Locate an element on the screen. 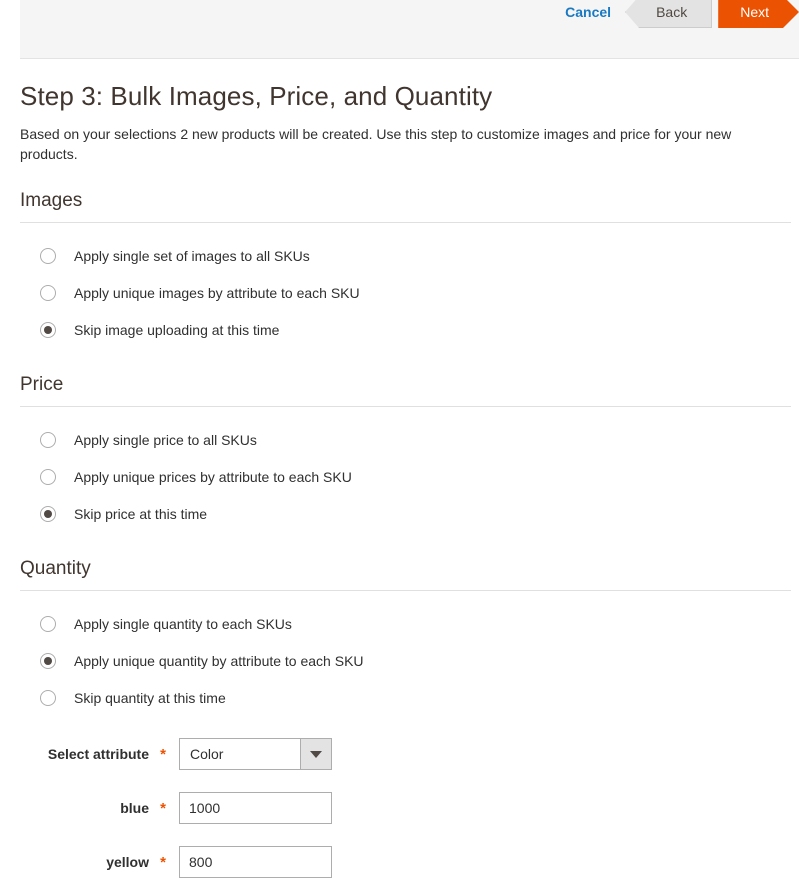 The width and height of the screenshot is (799, 878). field-row-yellow: yellow * is located at coordinates (405, 862).